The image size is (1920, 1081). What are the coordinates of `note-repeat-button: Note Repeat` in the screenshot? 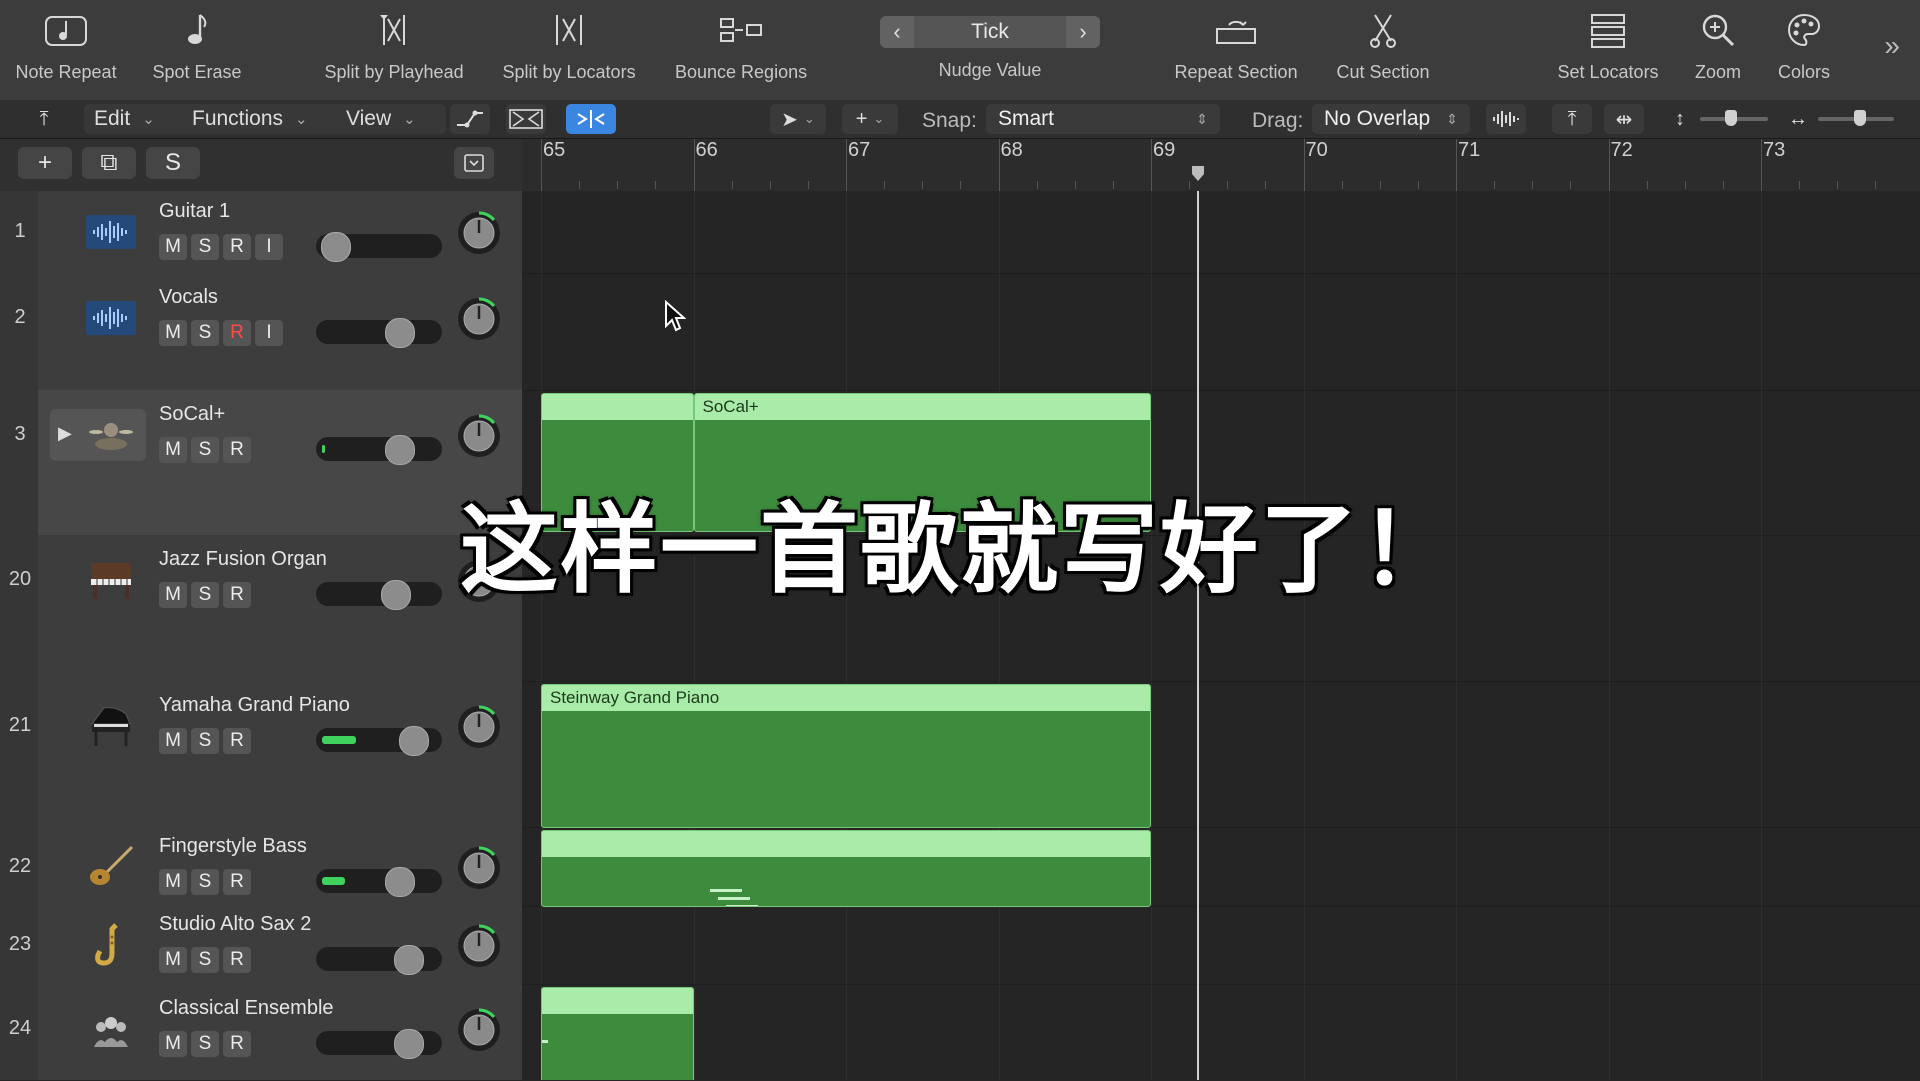 It's located at (66, 51).